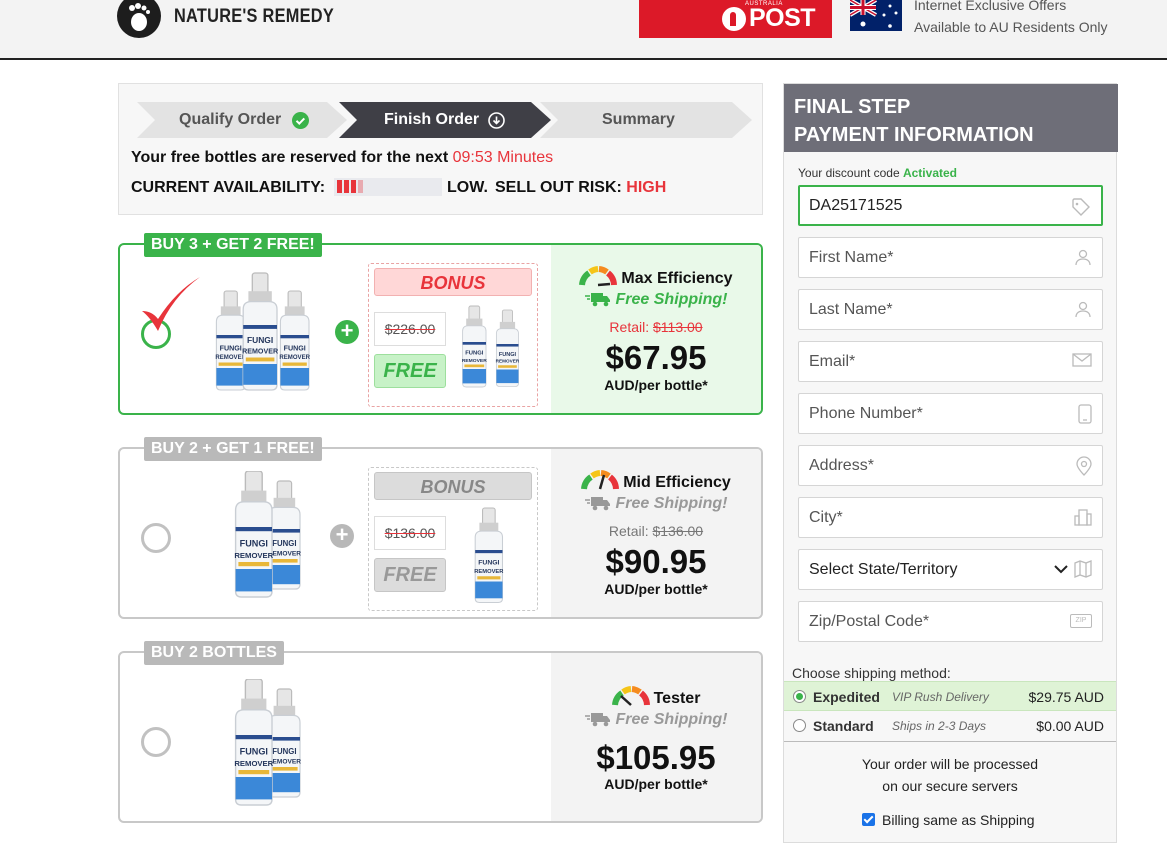  What do you see at coordinates (254, 16) in the screenshot?
I see `brand-name: NATURE'S REMEDY` at bounding box center [254, 16].